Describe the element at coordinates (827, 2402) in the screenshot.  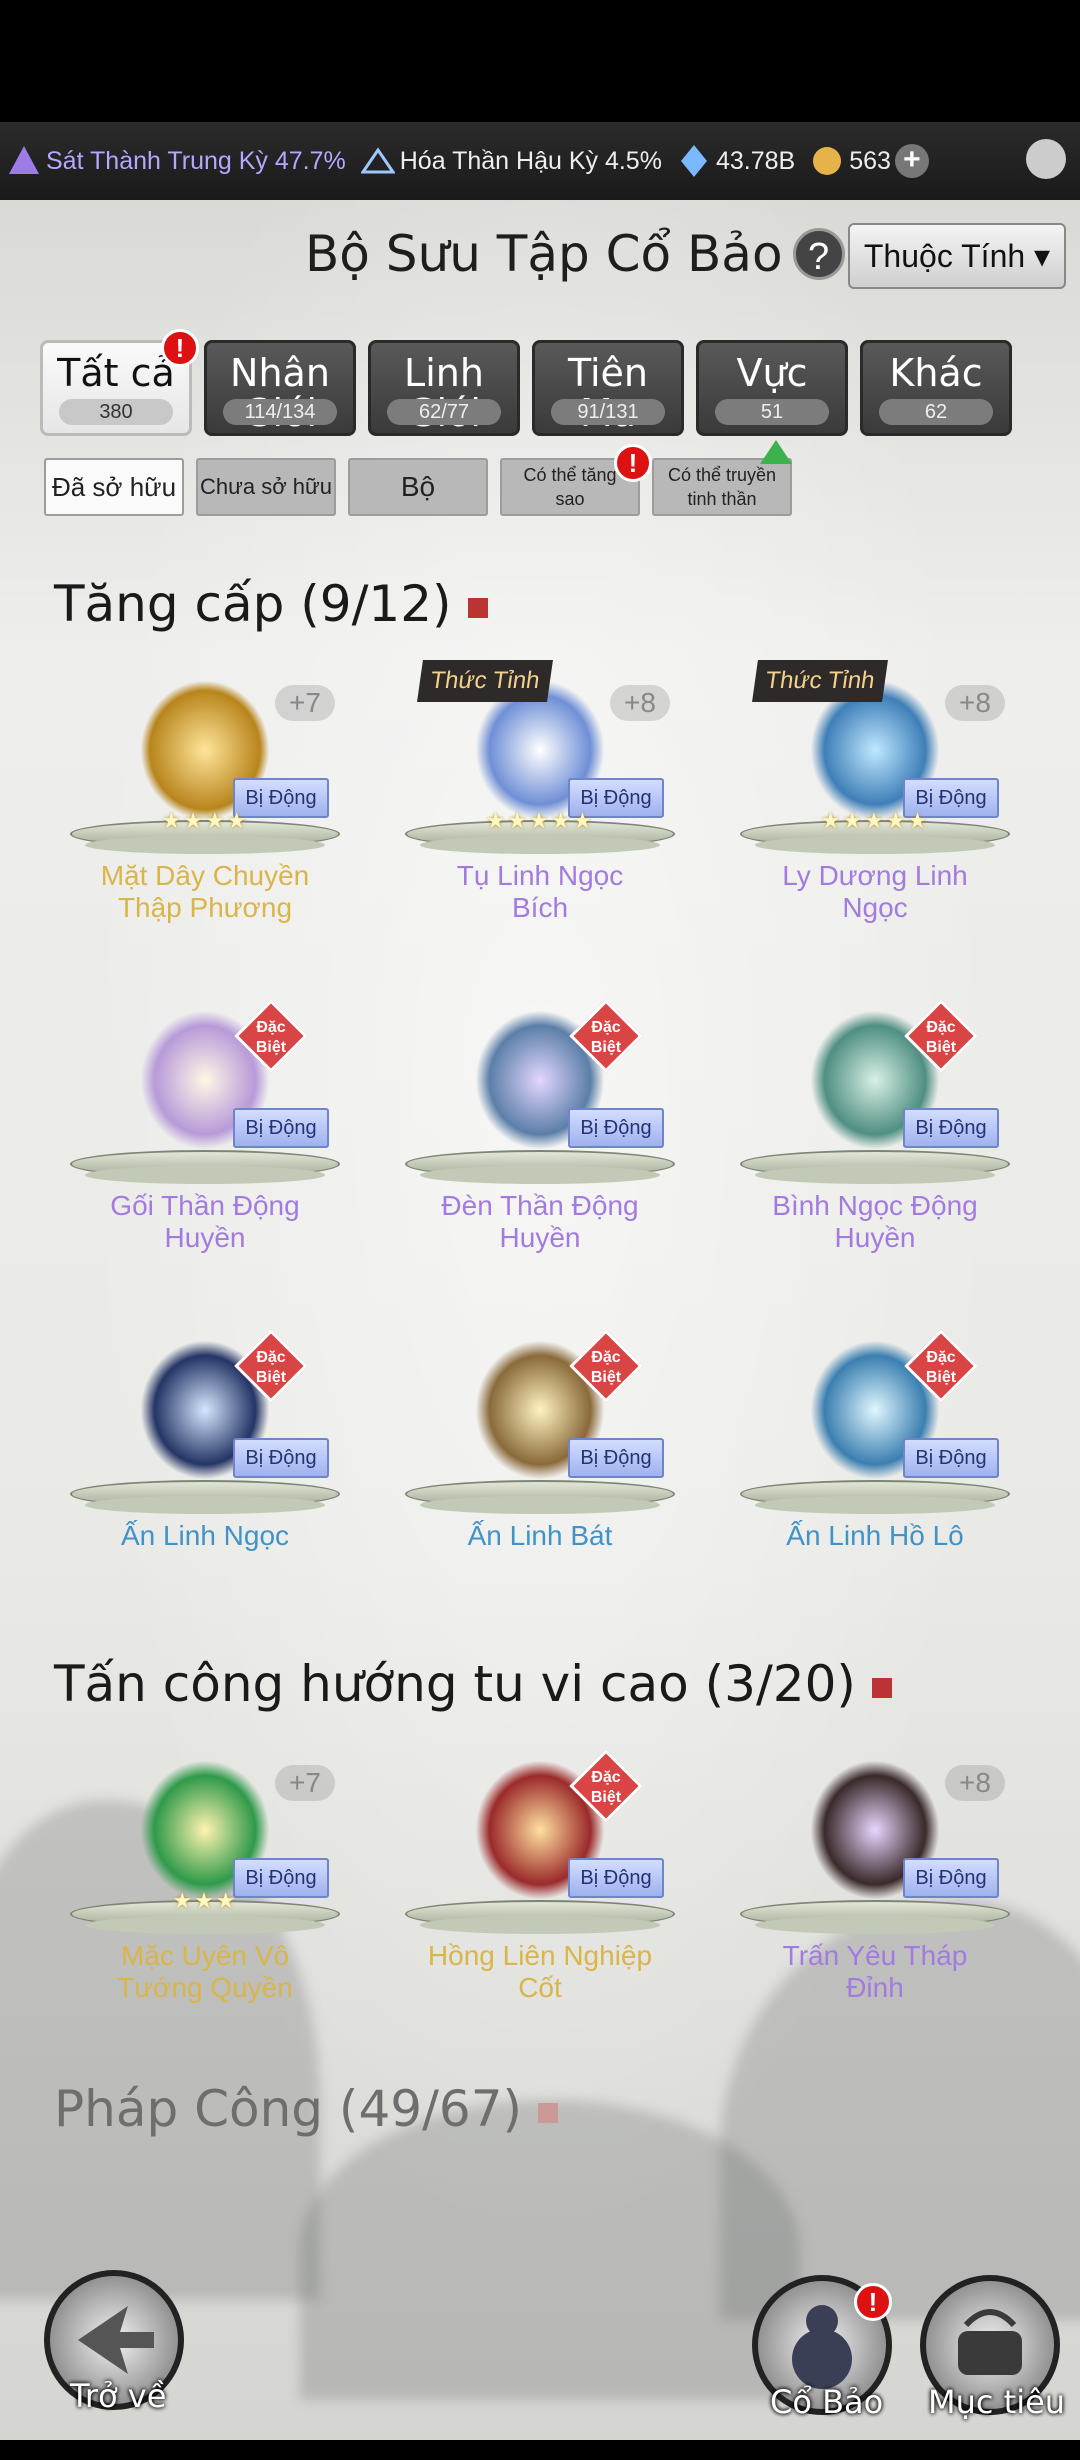
I see `relic-label: Cổ Bảo` at that location.